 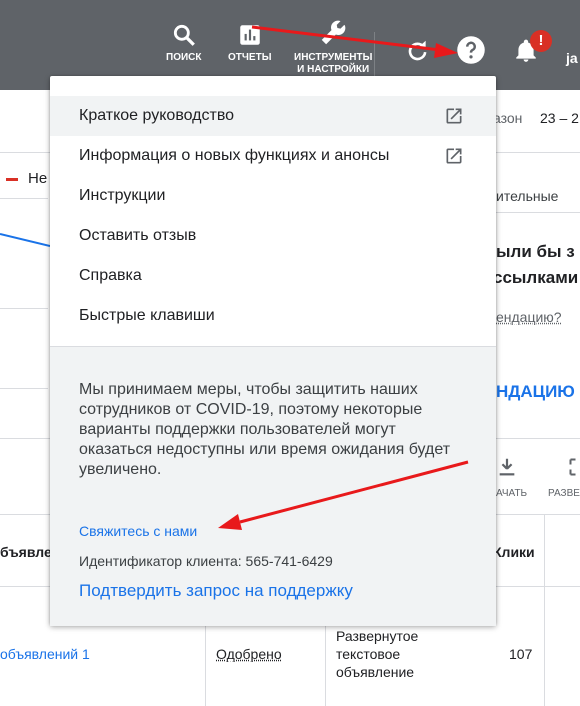 I want to click on user-account-name: ja, so click(x=572, y=58).